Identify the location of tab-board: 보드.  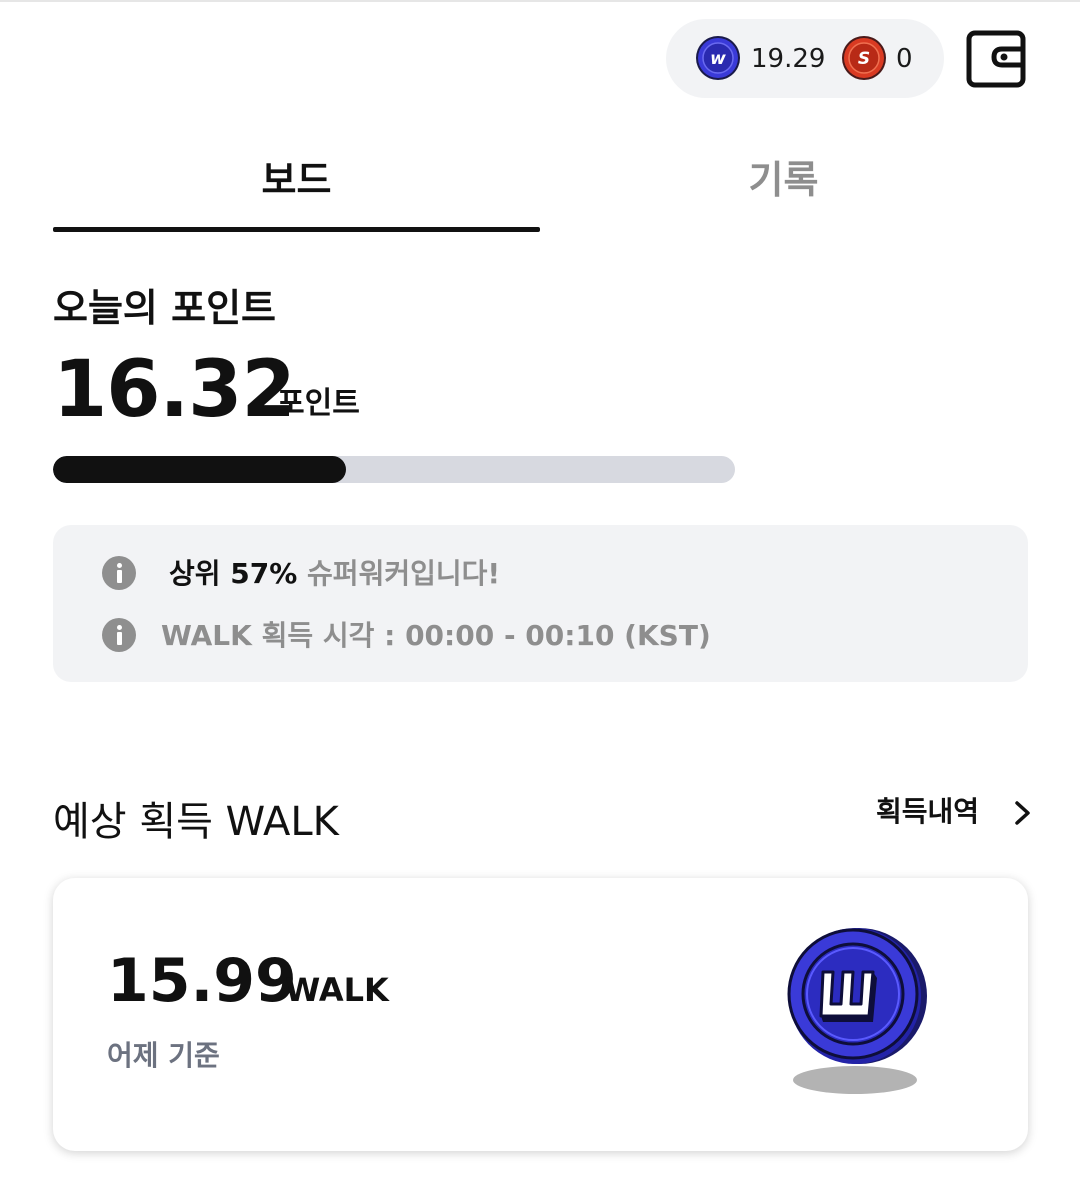
(296, 180).